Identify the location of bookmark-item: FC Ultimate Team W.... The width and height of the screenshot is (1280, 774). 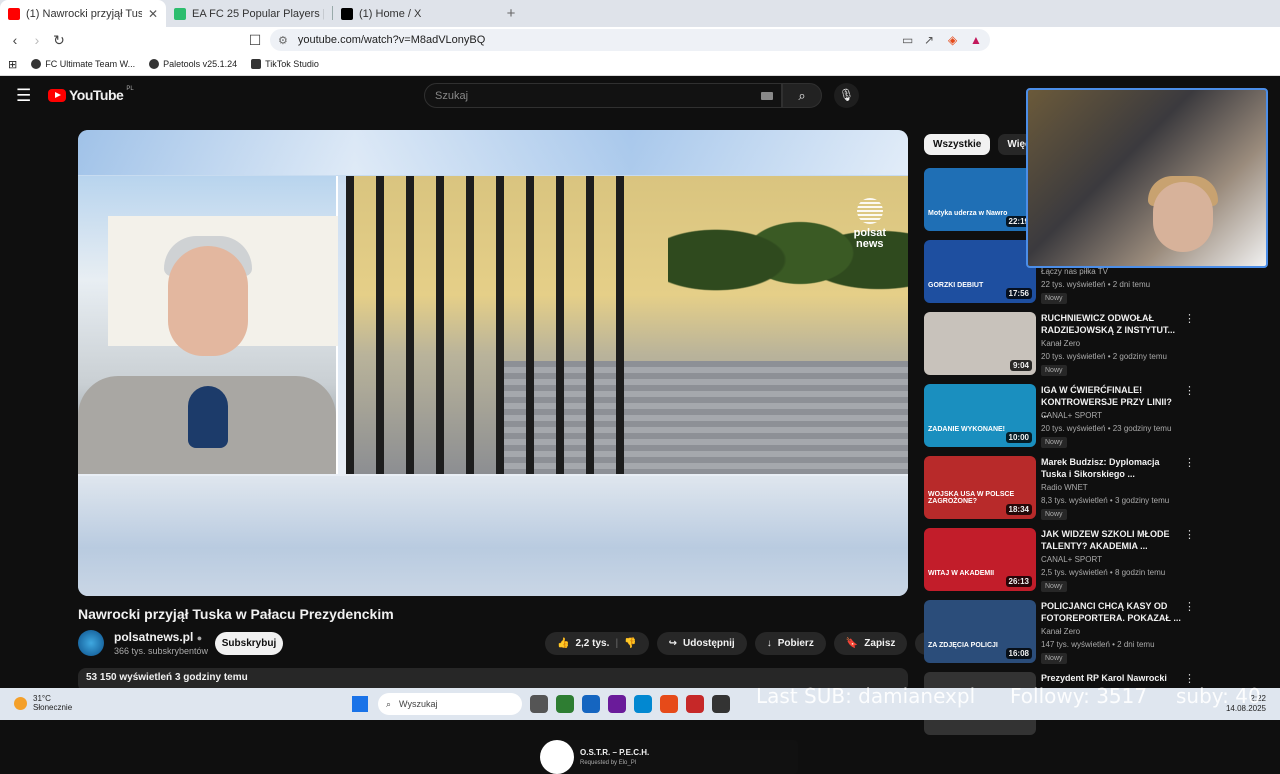
(83, 64).